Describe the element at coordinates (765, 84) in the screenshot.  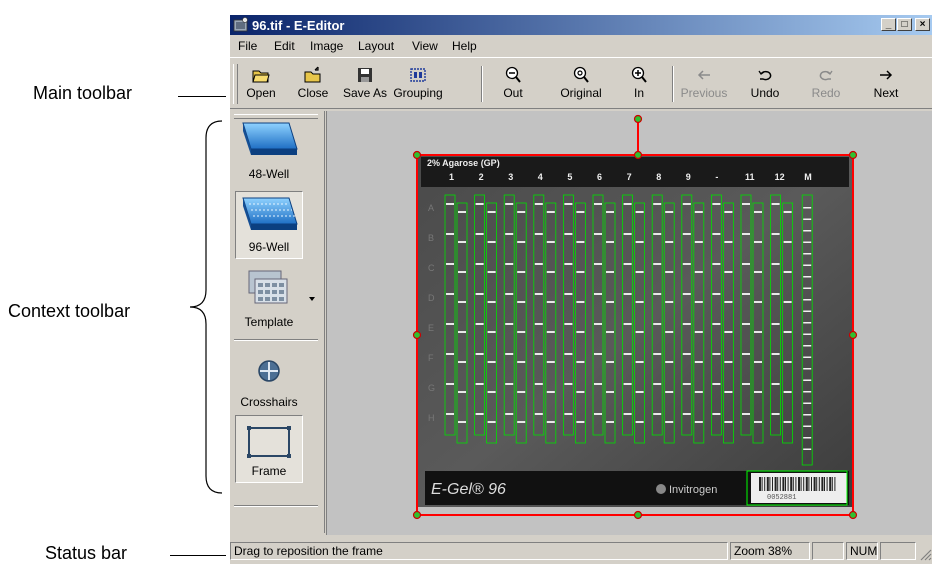
I see `undo-button: Undo` at that location.